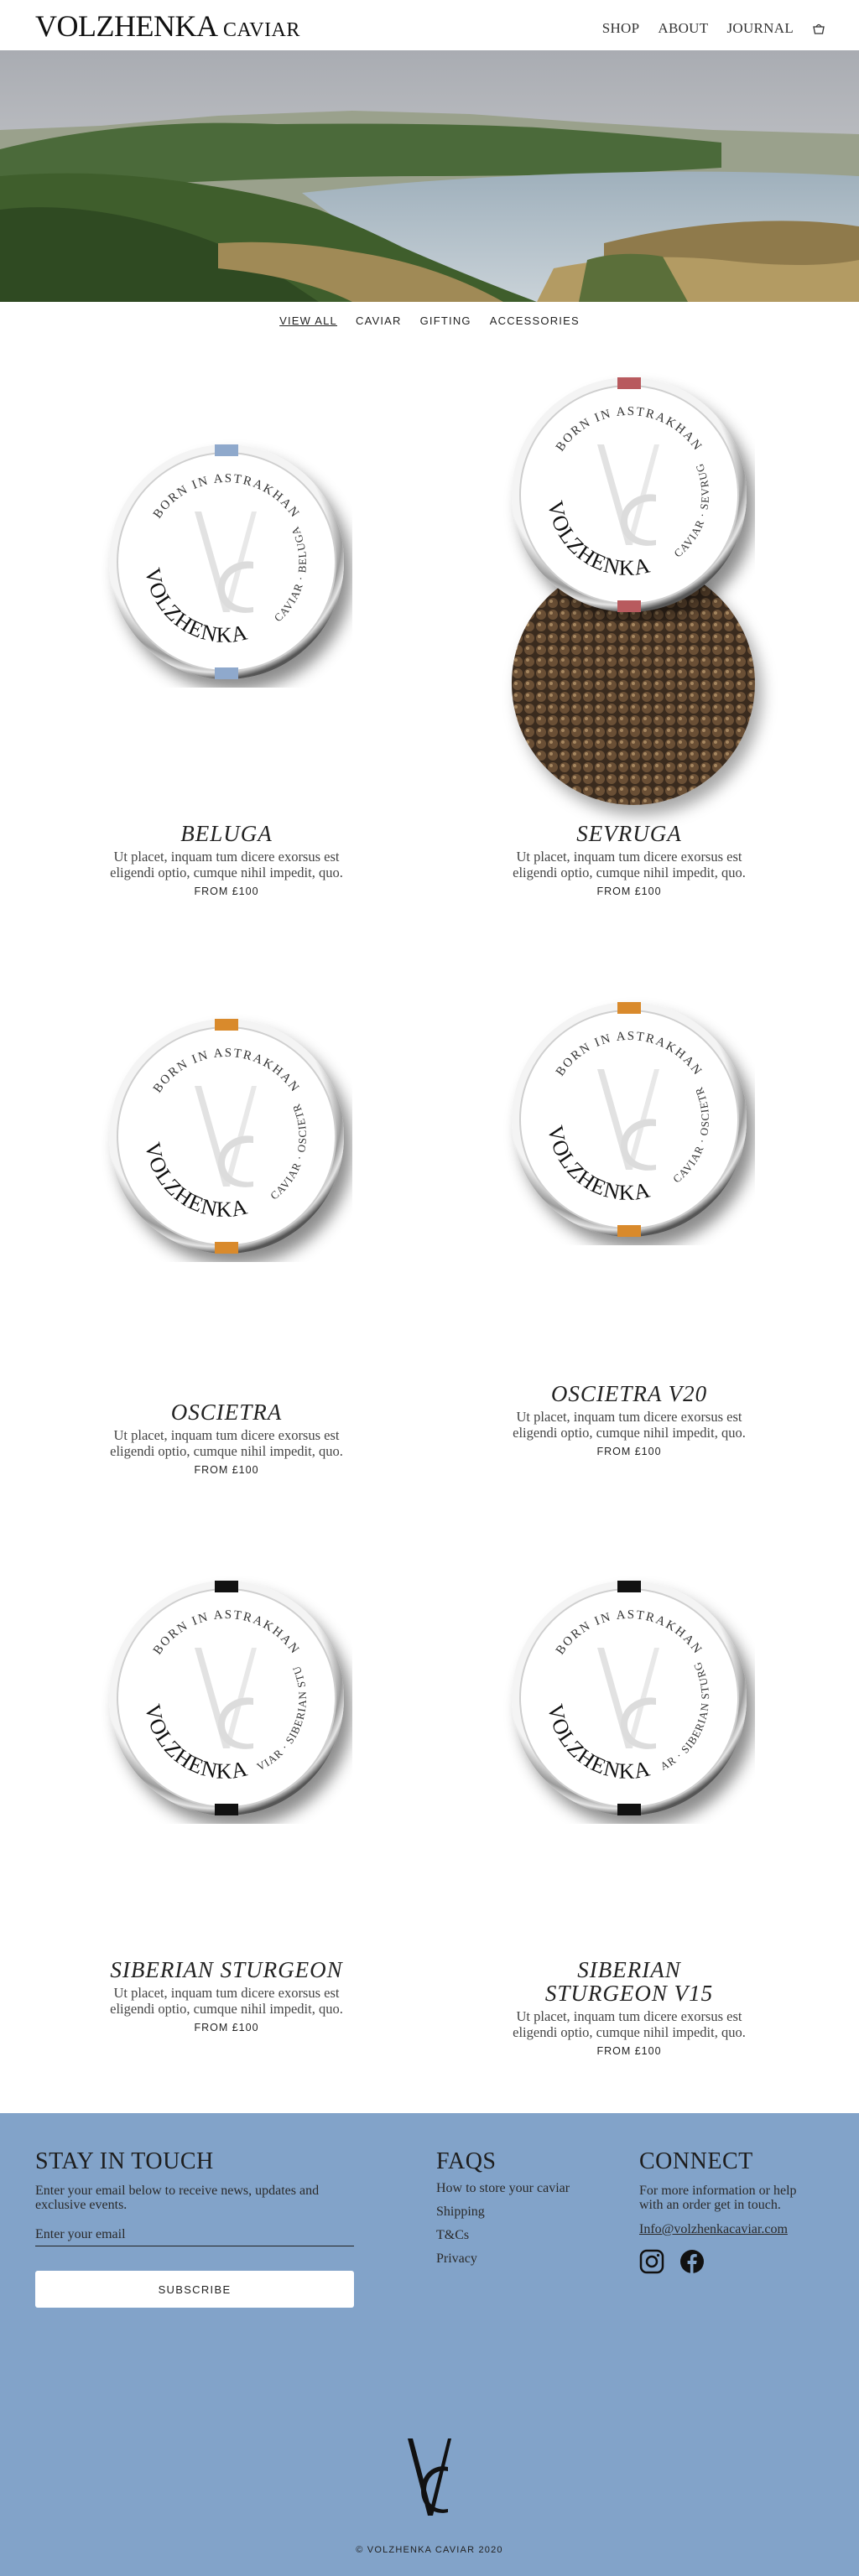 The width and height of the screenshot is (859, 2576). I want to click on faq-link-privacy: Privacy, so click(520, 2259).